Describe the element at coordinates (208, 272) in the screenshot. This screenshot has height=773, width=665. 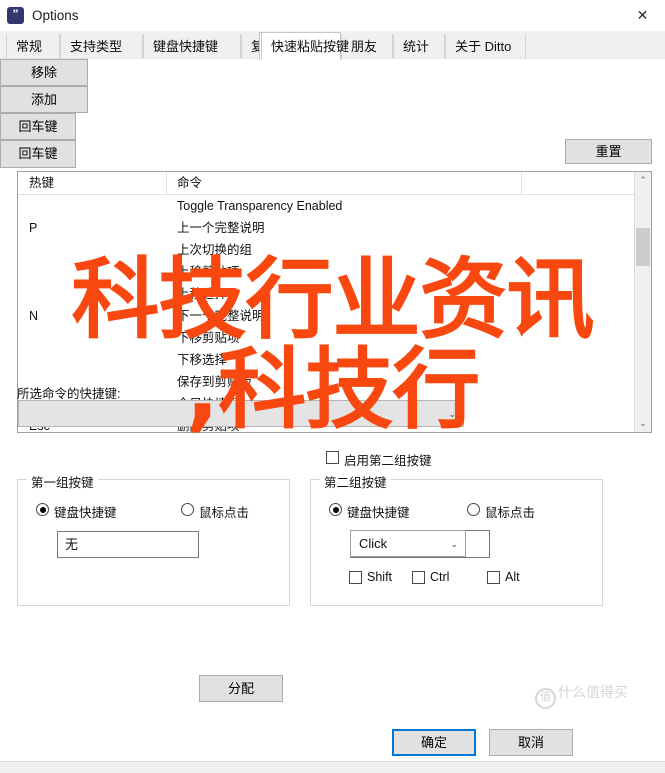
I see `row-command: 上移剪贴项` at that location.